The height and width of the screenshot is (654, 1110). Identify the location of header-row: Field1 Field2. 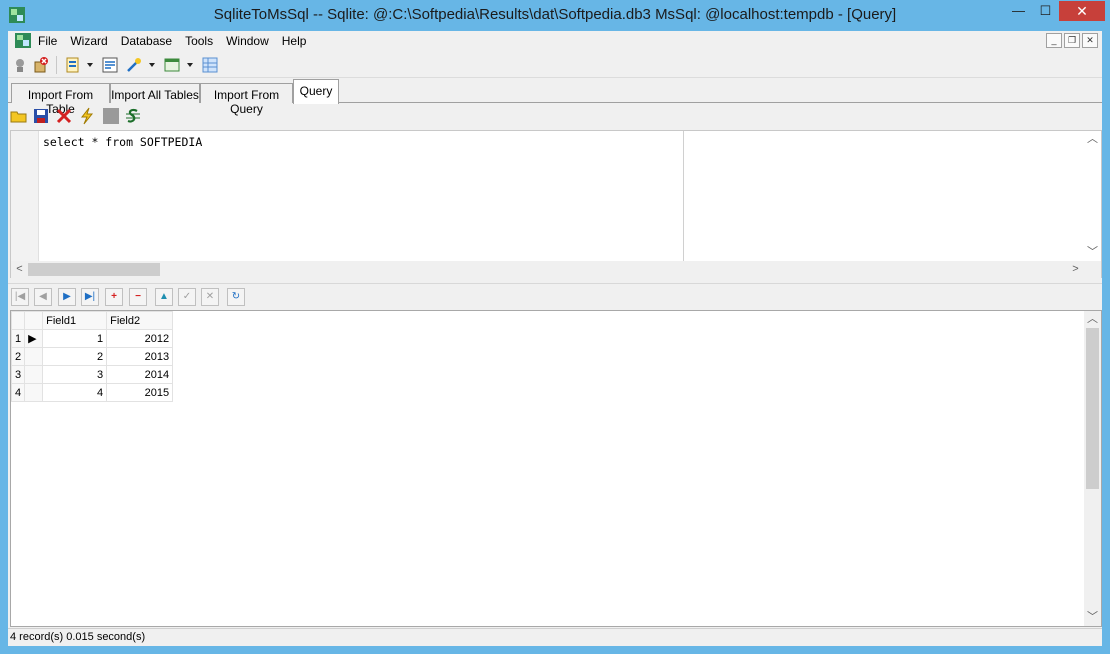
(92, 320).